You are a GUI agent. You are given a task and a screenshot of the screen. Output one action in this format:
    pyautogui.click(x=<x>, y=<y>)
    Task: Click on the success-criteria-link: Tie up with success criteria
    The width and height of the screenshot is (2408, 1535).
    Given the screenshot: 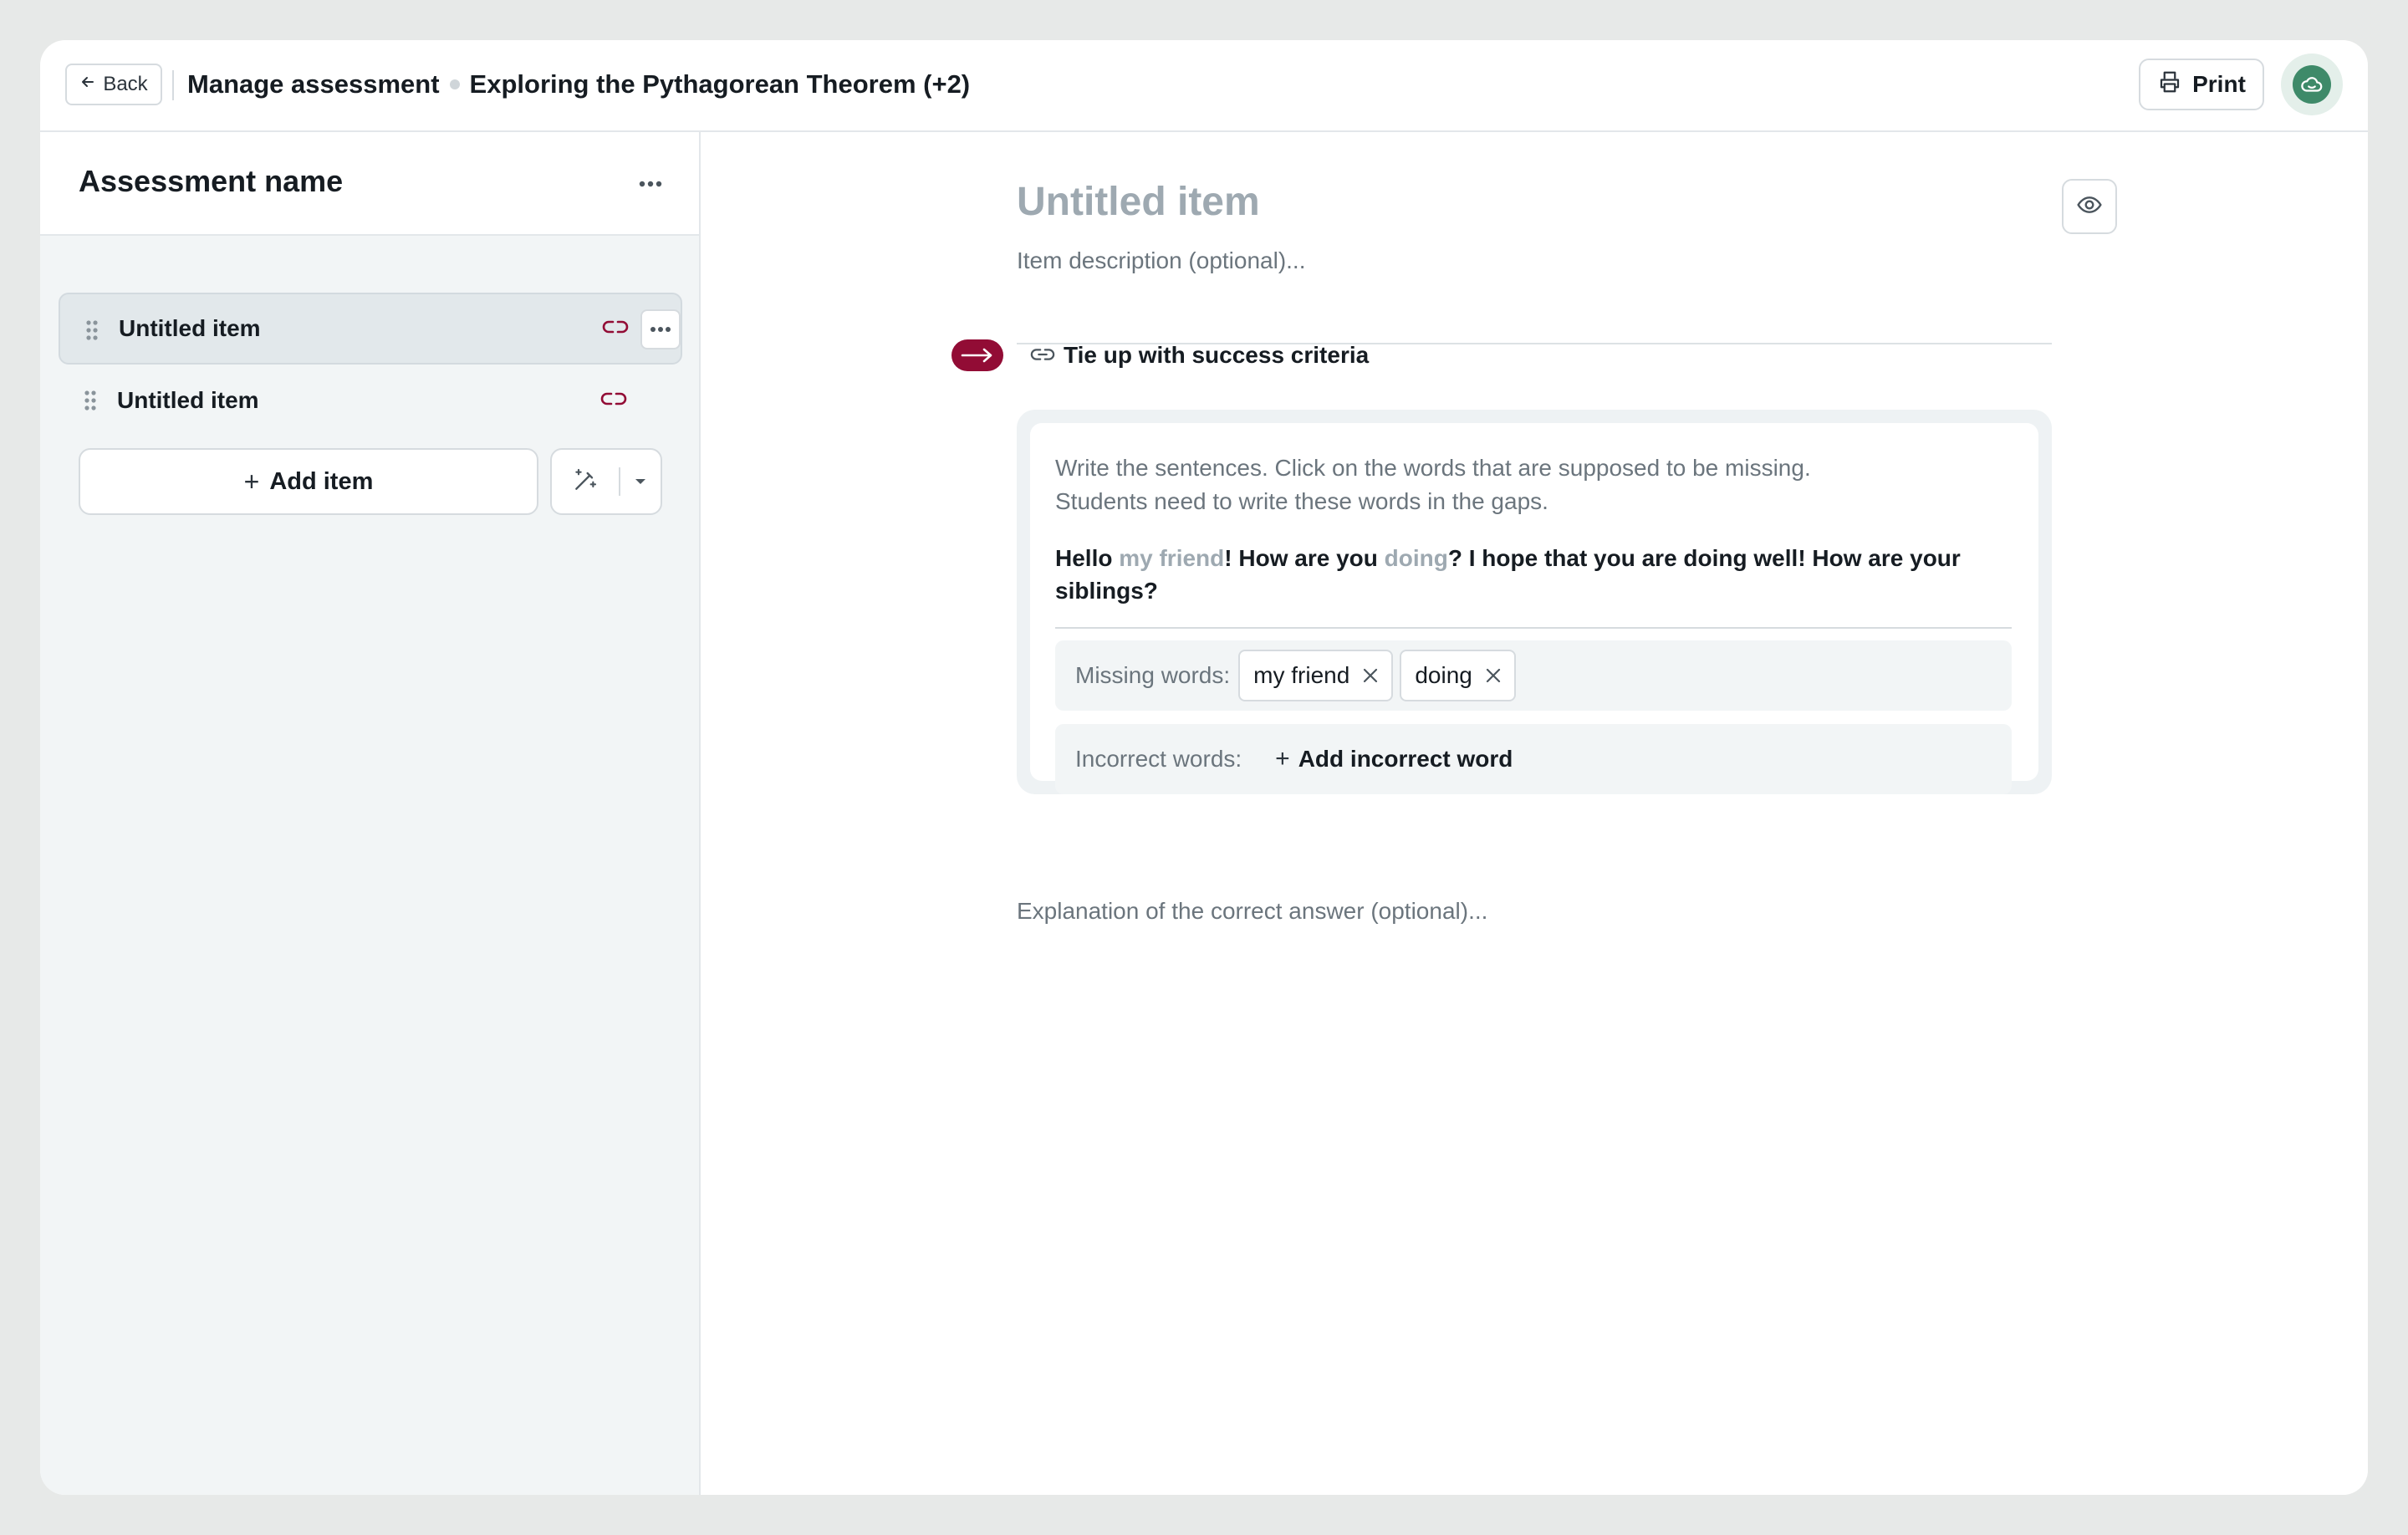 What is the action you would take?
    pyautogui.click(x=1199, y=355)
    